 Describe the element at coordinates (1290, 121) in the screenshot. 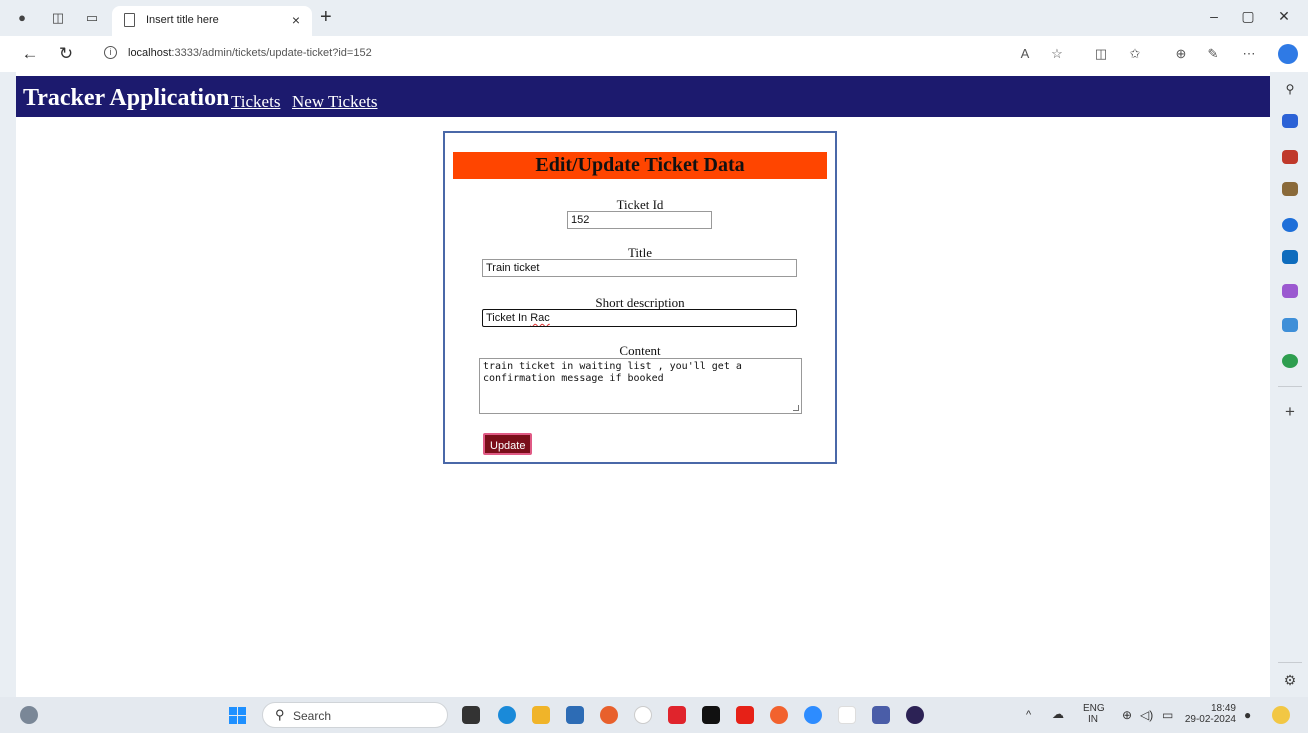

I see `shopping-icon` at that location.